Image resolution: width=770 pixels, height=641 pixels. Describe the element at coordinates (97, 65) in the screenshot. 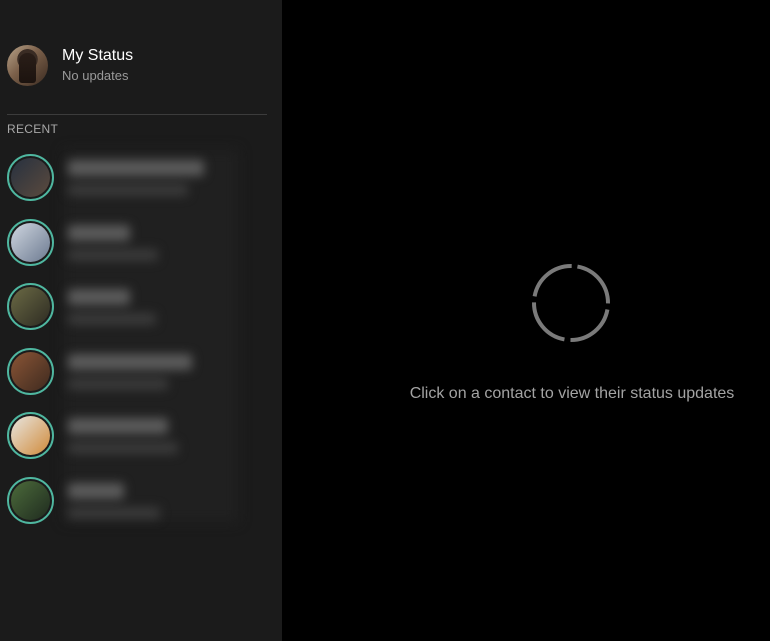

I see `my-status-text: My Status No updates` at that location.